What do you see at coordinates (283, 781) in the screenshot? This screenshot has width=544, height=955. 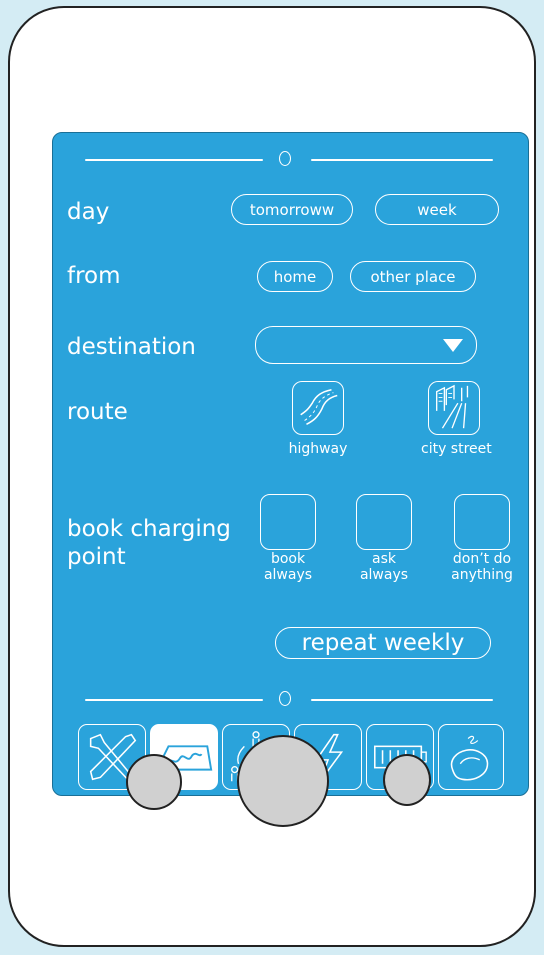 I see `home-hardware-button` at bounding box center [283, 781].